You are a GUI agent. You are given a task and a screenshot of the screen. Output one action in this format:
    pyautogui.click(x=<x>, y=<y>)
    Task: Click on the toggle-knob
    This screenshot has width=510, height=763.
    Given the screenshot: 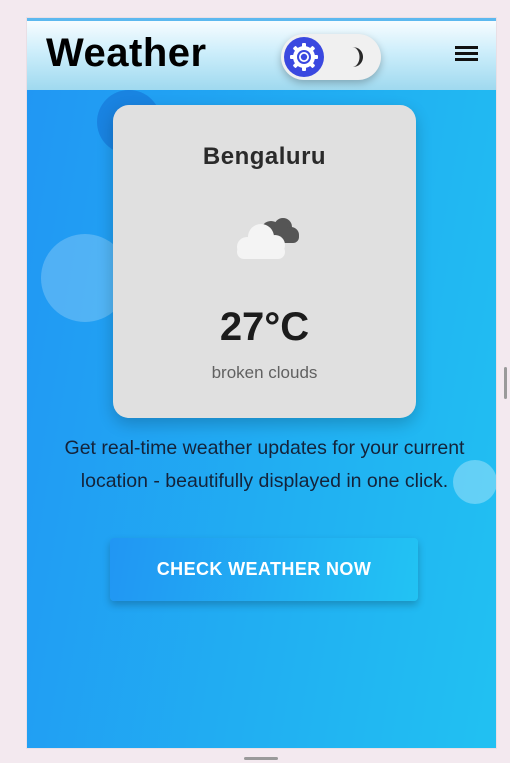 What is the action you would take?
    pyautogui.click(x=304, y=57)
    